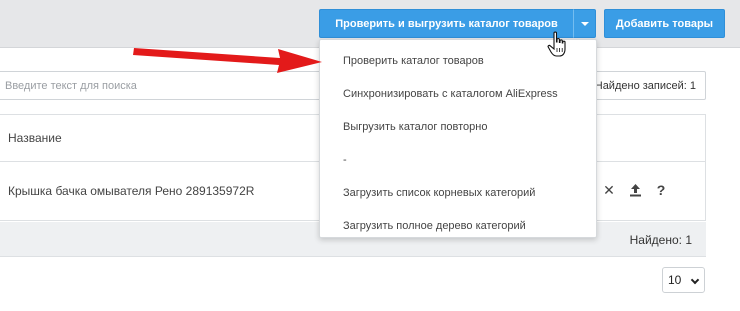 The height and width of the screenshot is (311, 740). I want to click on page-size-select: 10, so click(683, 280).